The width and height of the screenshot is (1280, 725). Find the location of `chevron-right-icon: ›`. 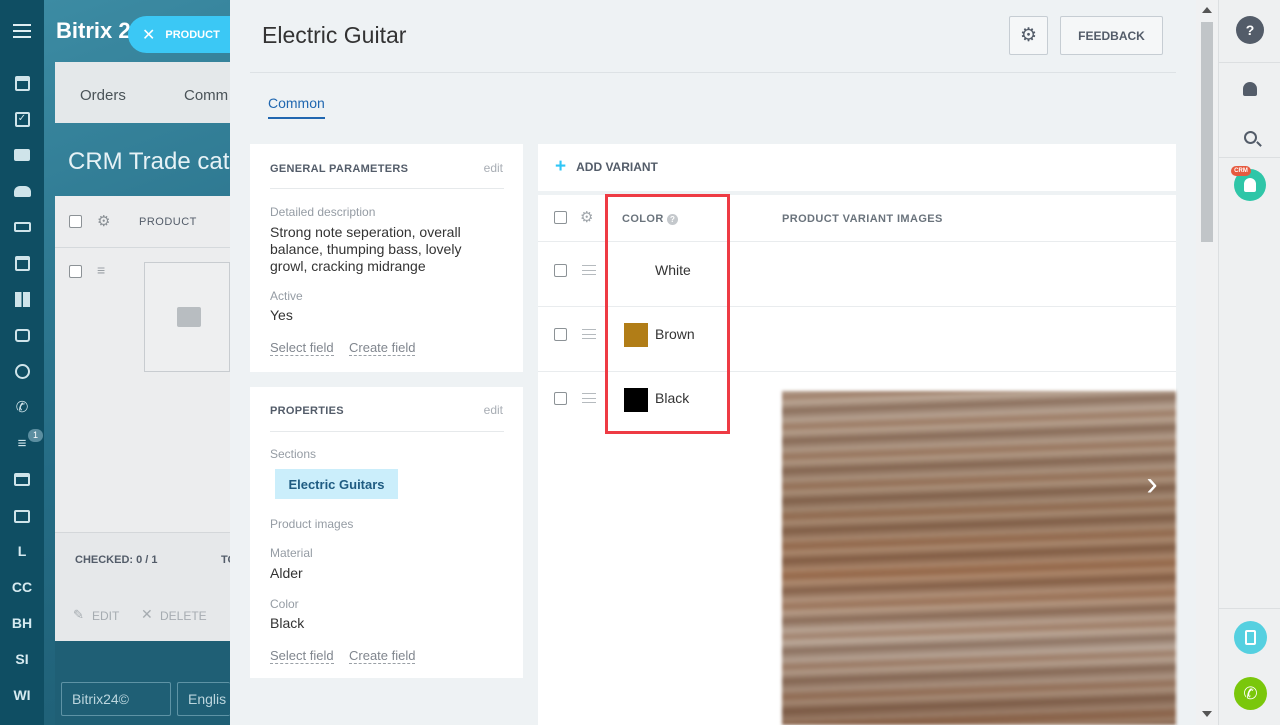

chevron-right-icon: › is located at coordinates (1152, 484).